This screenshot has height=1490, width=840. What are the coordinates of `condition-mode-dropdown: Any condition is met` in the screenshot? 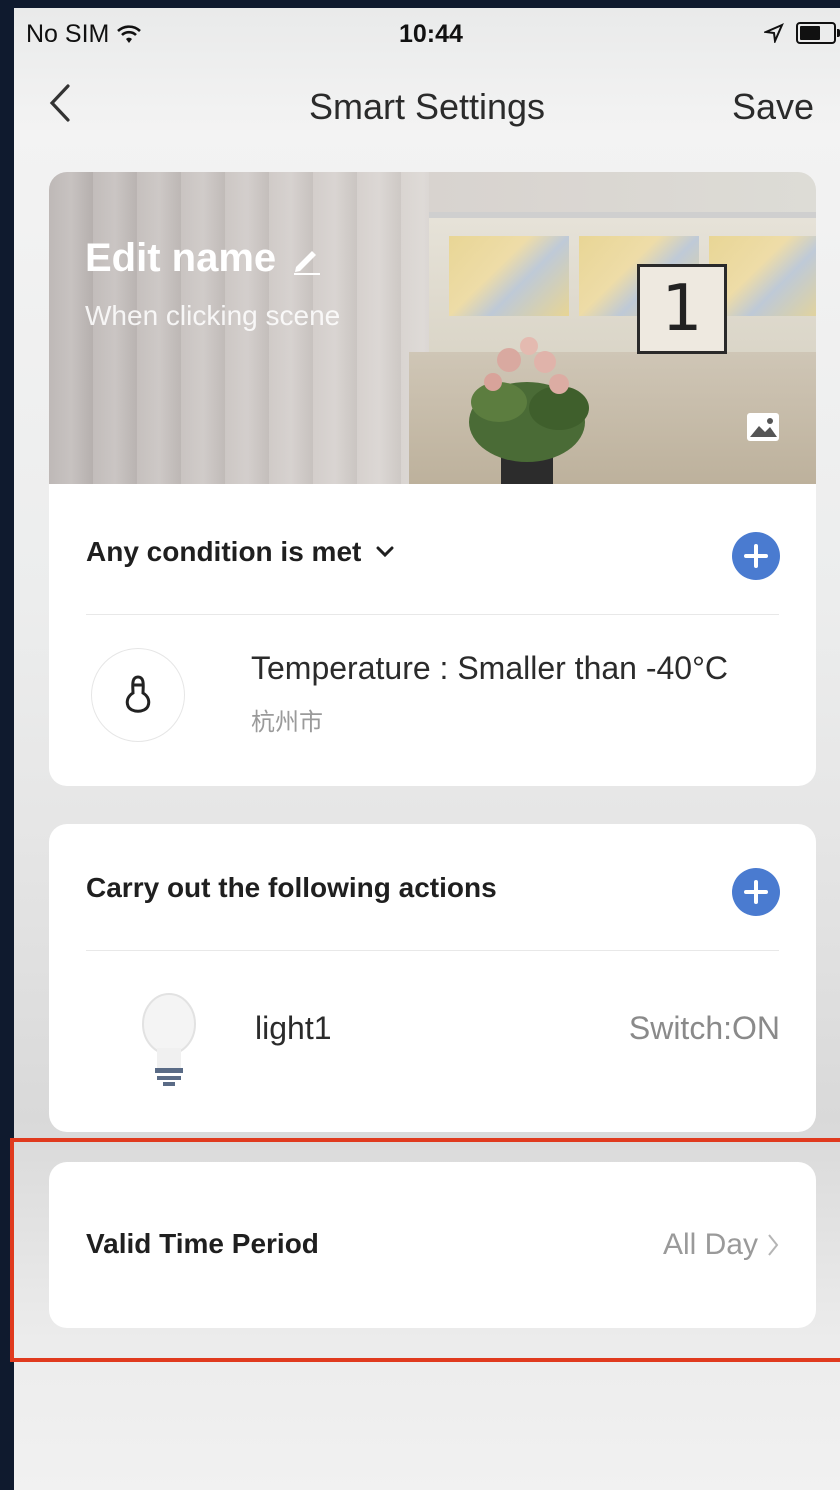 It's located at (240, 552).